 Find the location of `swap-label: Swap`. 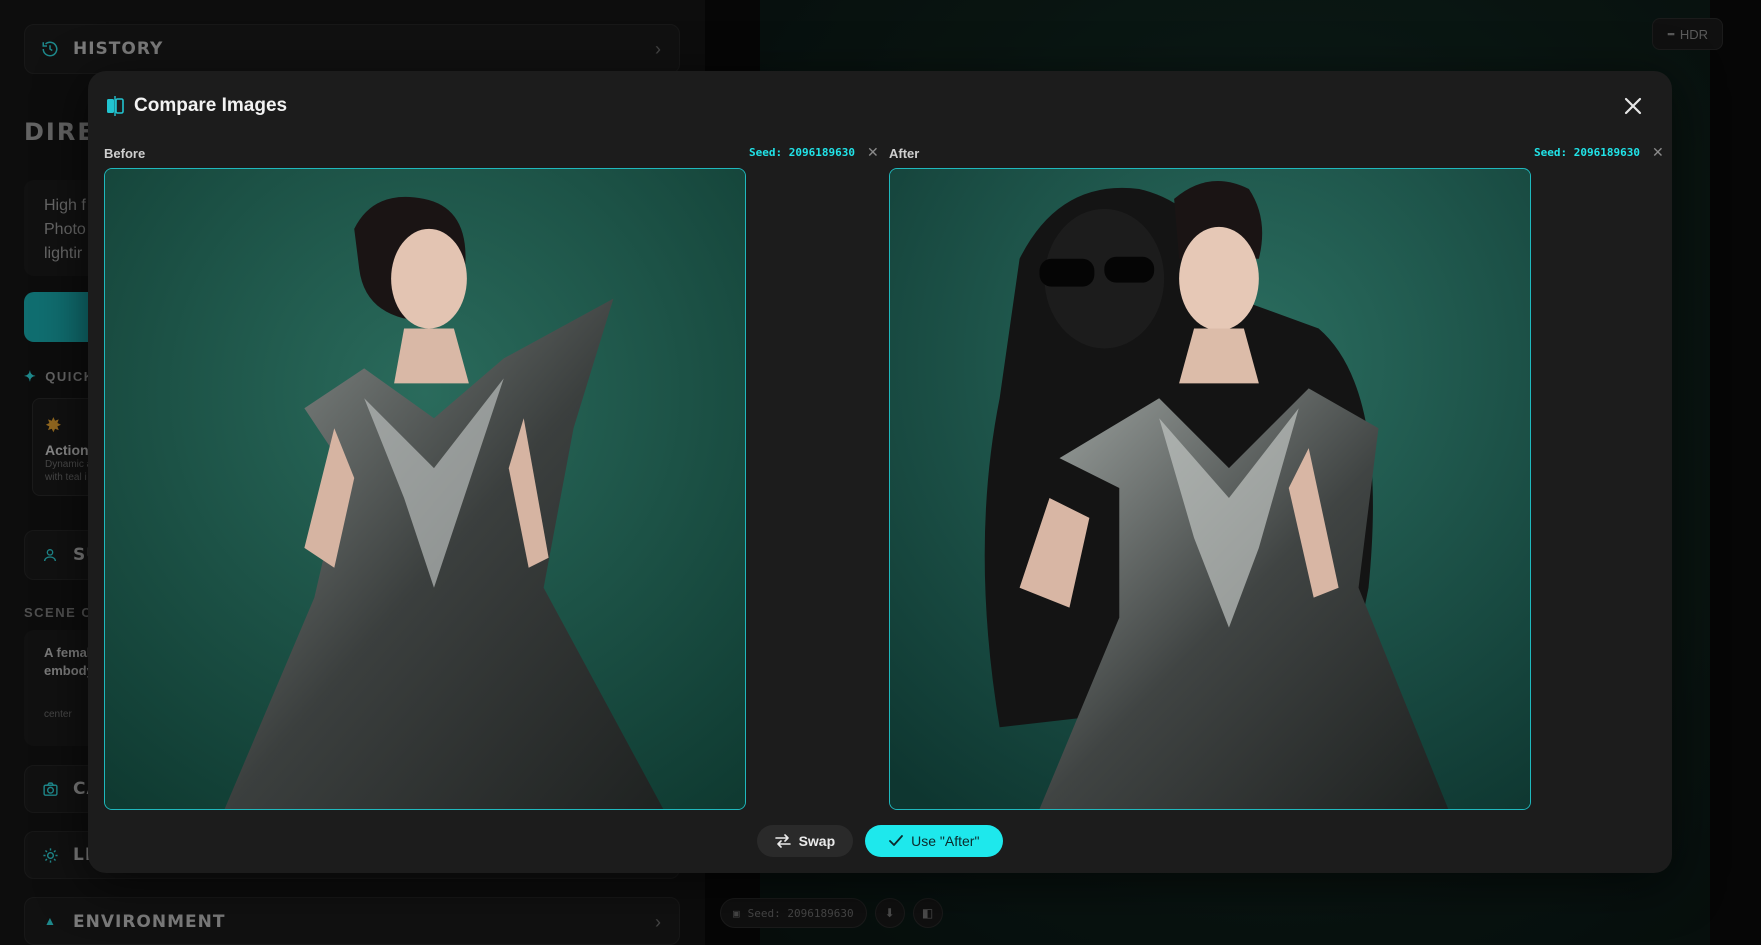

swap-label: Swap is located at coordinates (817, 841).